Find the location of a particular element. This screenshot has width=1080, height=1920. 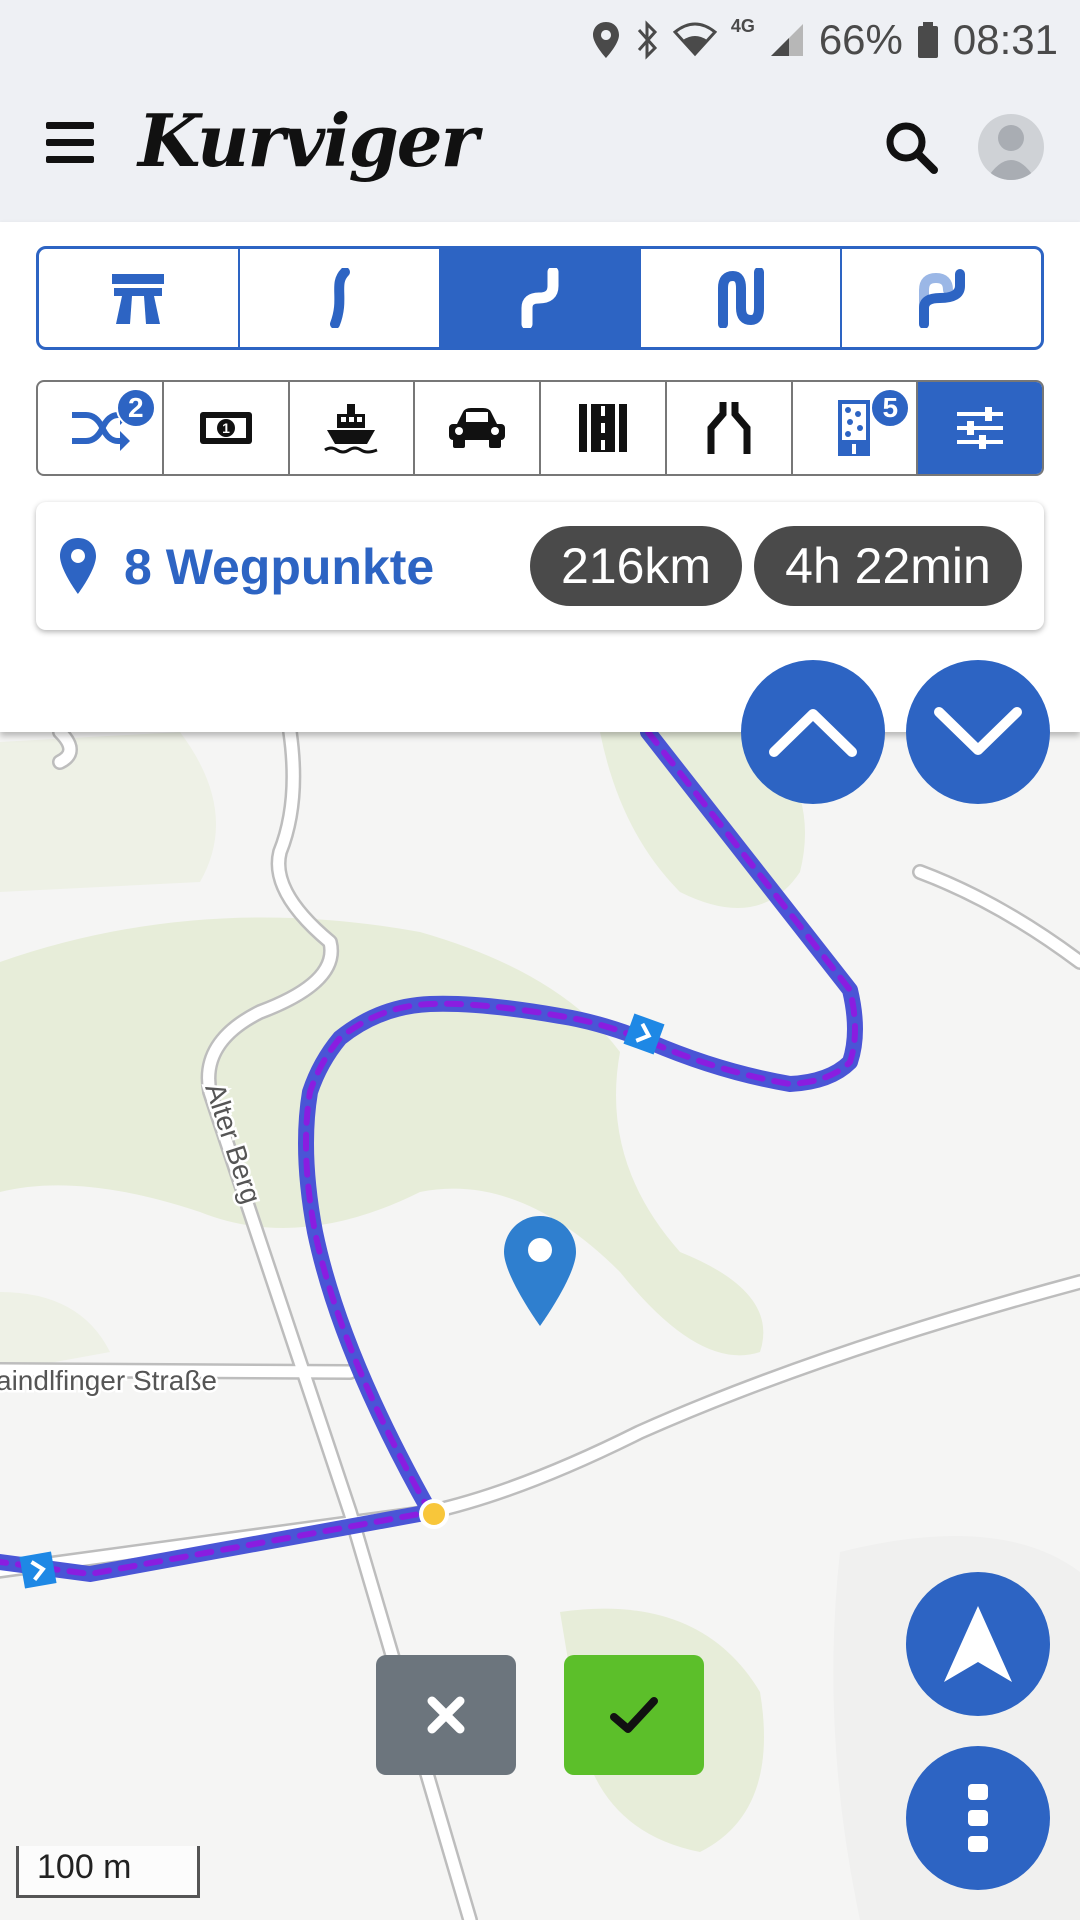

narrow-road-icon is located at coordinates (729, 428).